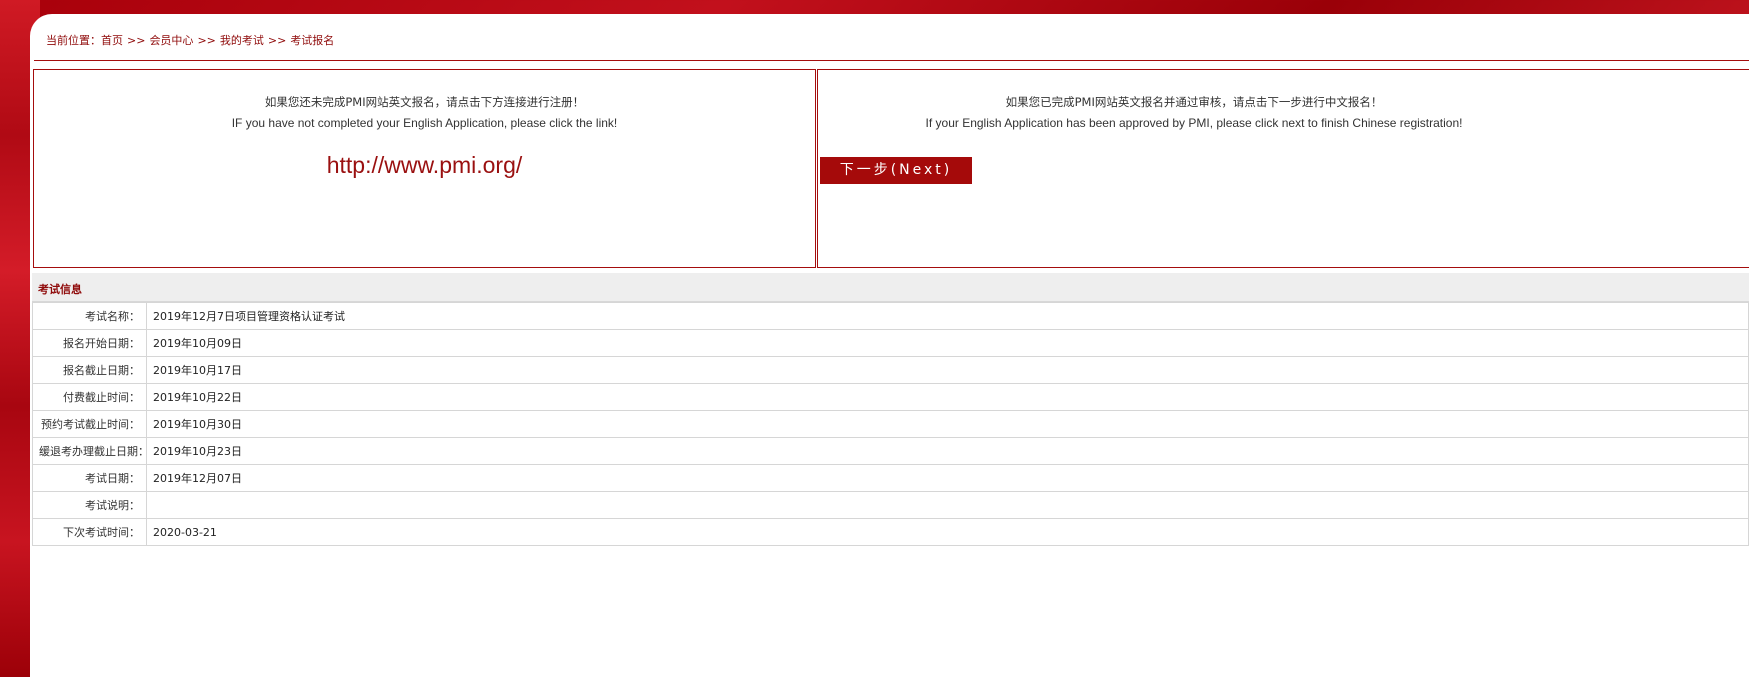 The width and height of the screenshot is (1749, 677). What do you see at coordinates (947, 397) in the screenshot?
I see `row-value: 2019年10月22日` at bounding box center [947, 397].